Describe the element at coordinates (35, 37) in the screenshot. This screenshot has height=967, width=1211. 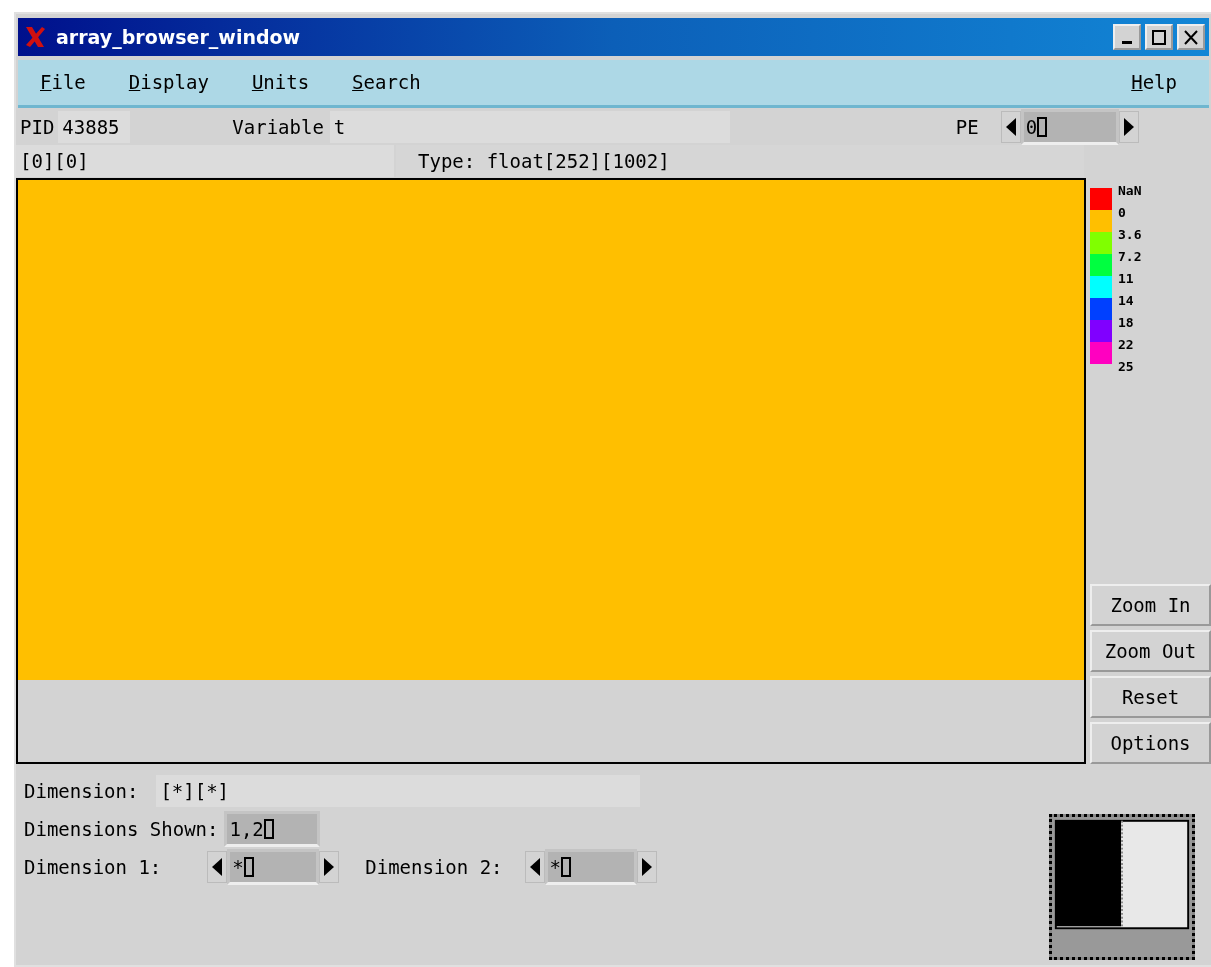
I see `x-logo-icon` at that location.